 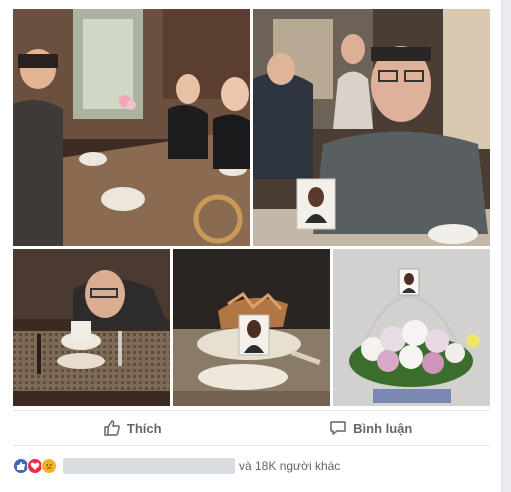 What do you see at coordinates (290, 466) in the screenshot?
I see `reactions-others-count: và 18K người khác` at bounding box center [290, 466].